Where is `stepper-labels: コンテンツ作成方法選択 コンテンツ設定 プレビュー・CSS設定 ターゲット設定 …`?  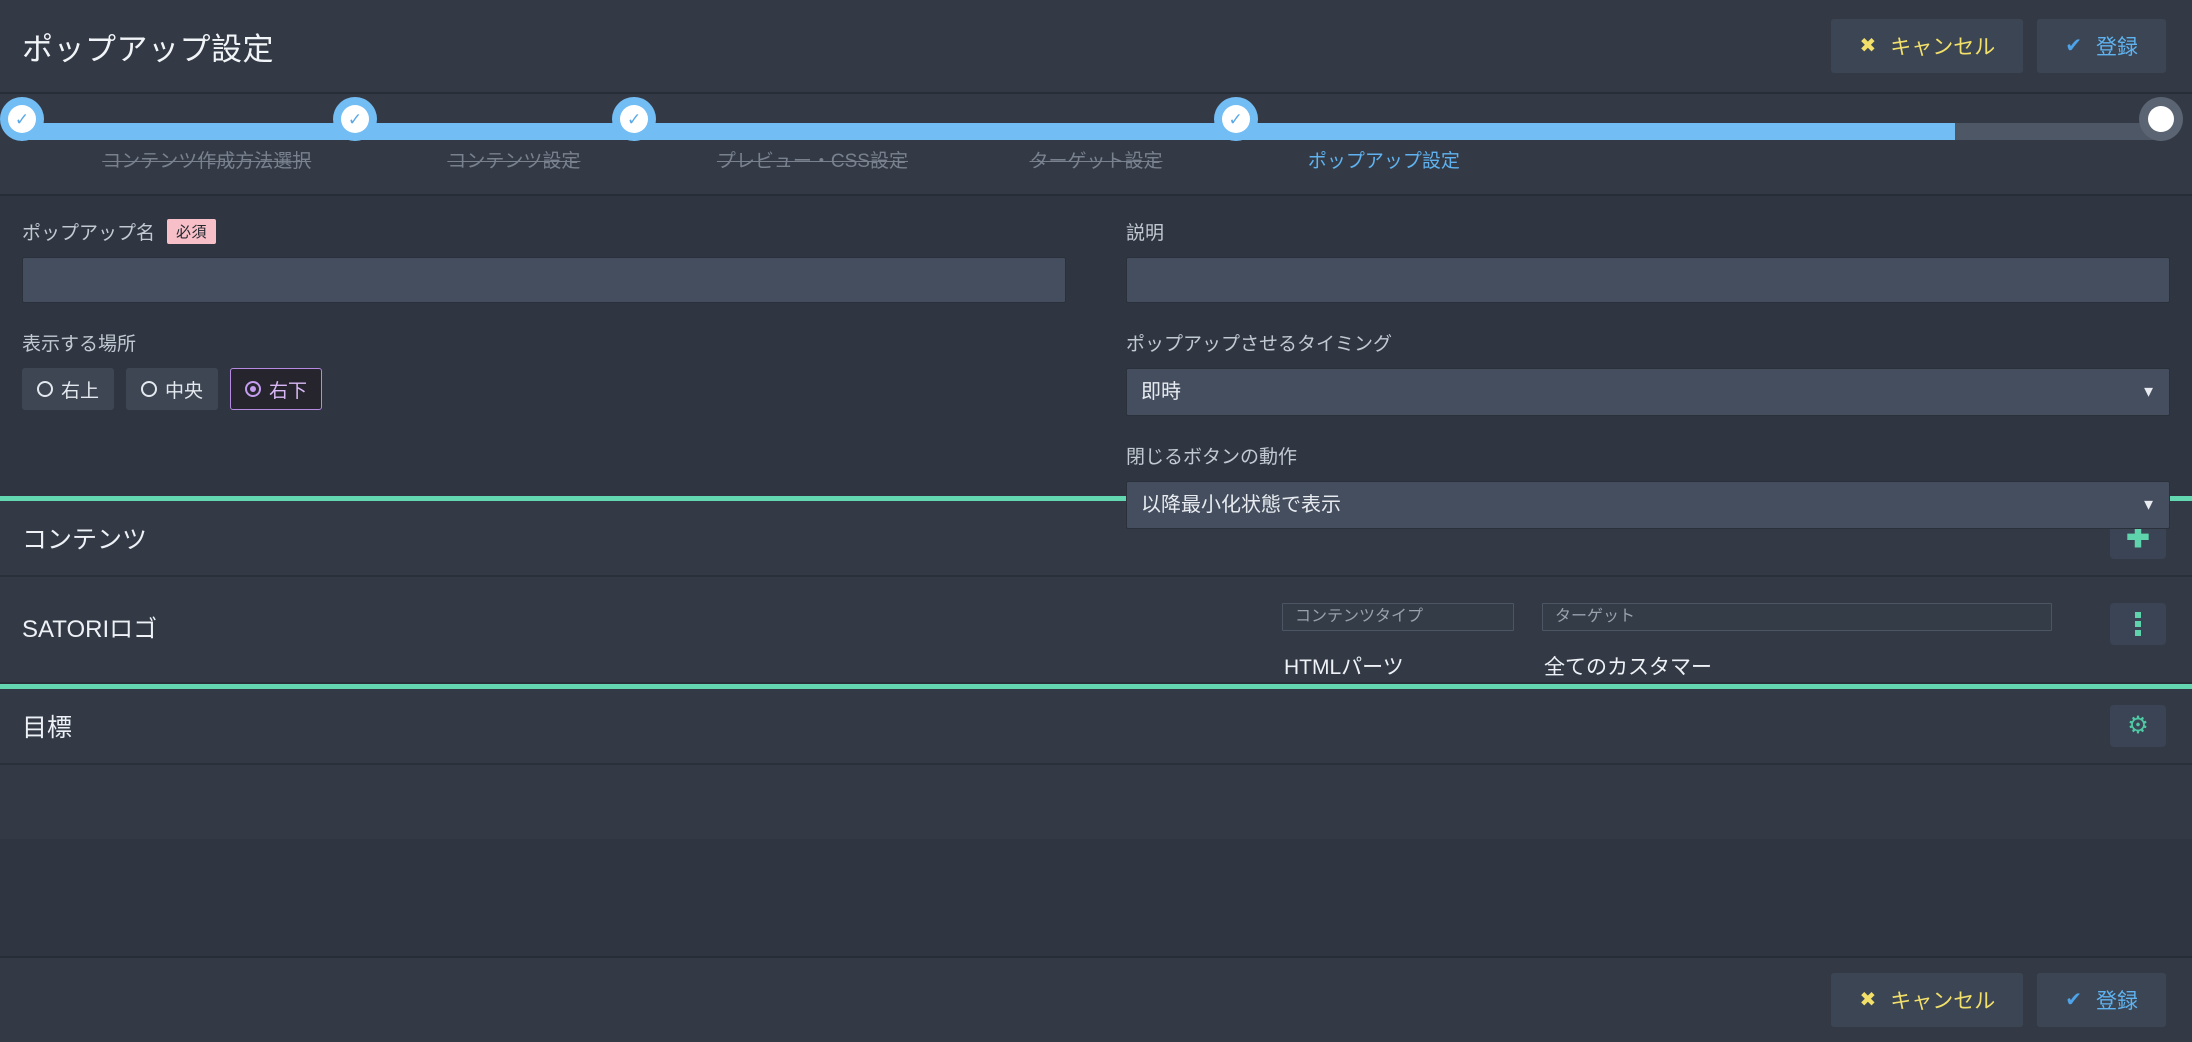 stepper-labels: コンテンツ作成方法選択 コンテンツ設定 プレビュー・CSS設定 ターゲット設定 … is located at coordinates (1096, 166).